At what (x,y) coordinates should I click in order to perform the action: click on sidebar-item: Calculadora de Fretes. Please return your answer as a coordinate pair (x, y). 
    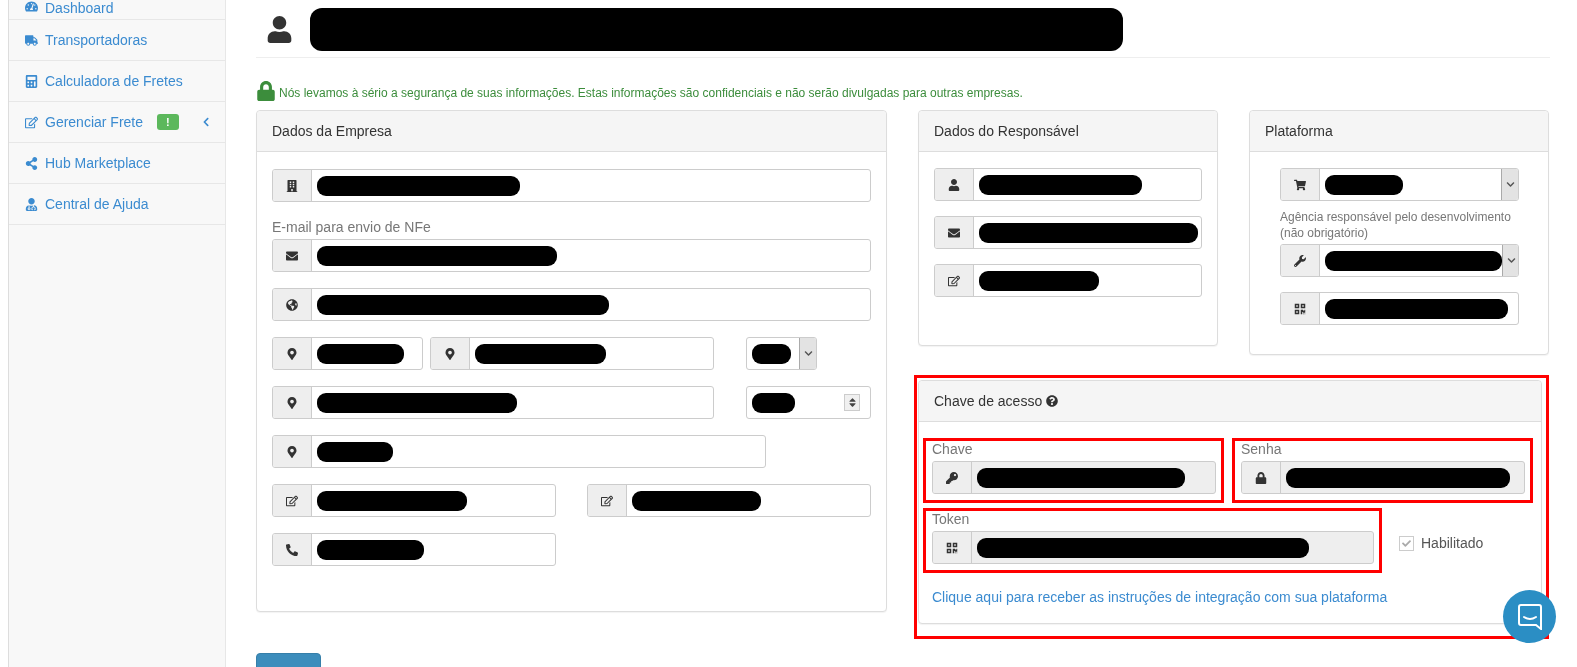
    Looking at the image, I should click on (117, 81).